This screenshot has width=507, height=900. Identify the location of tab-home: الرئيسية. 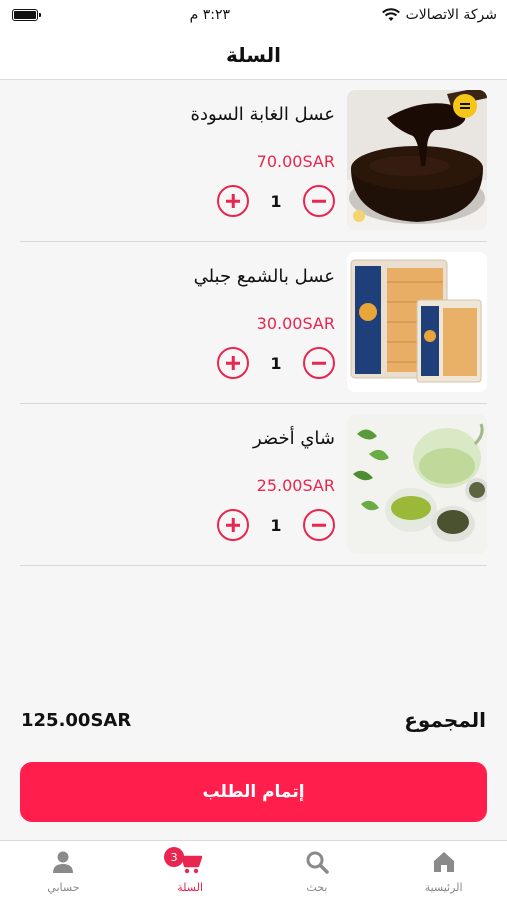
(443, 870).